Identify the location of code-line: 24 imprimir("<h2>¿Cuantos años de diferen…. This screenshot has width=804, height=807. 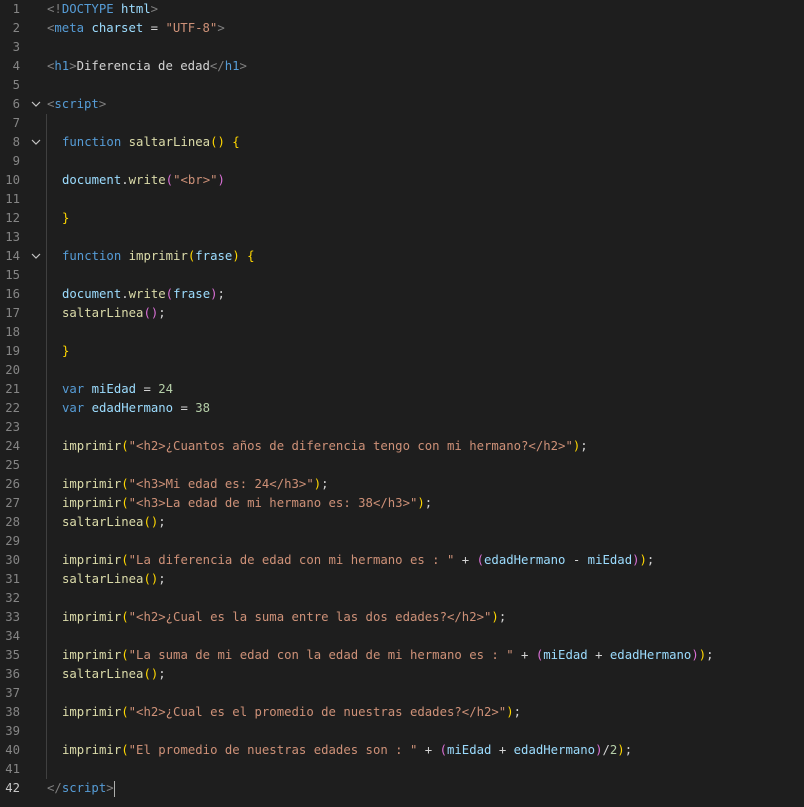
(402, 446).